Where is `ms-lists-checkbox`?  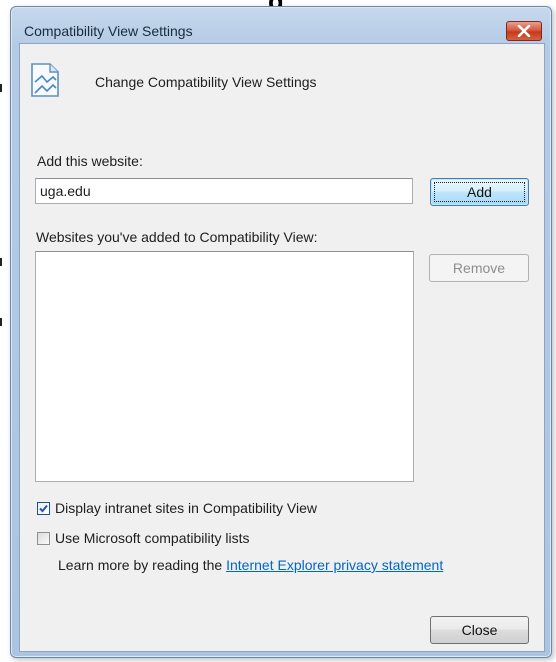 ms-lists-checkbox is located at coordinates (43, 538).